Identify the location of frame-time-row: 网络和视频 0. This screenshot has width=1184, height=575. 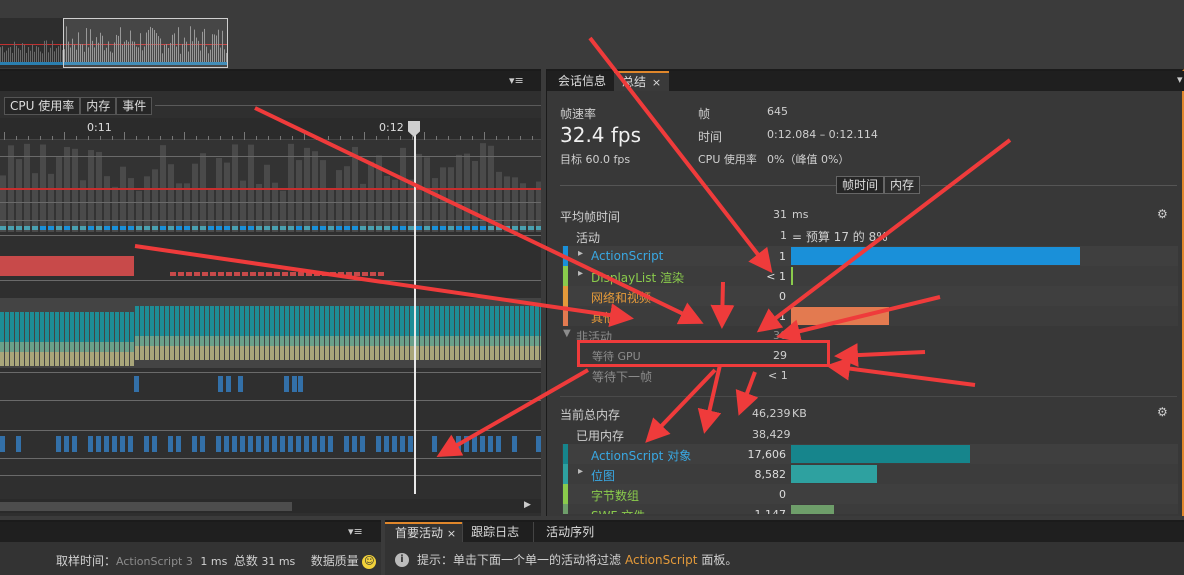
(870, 296).